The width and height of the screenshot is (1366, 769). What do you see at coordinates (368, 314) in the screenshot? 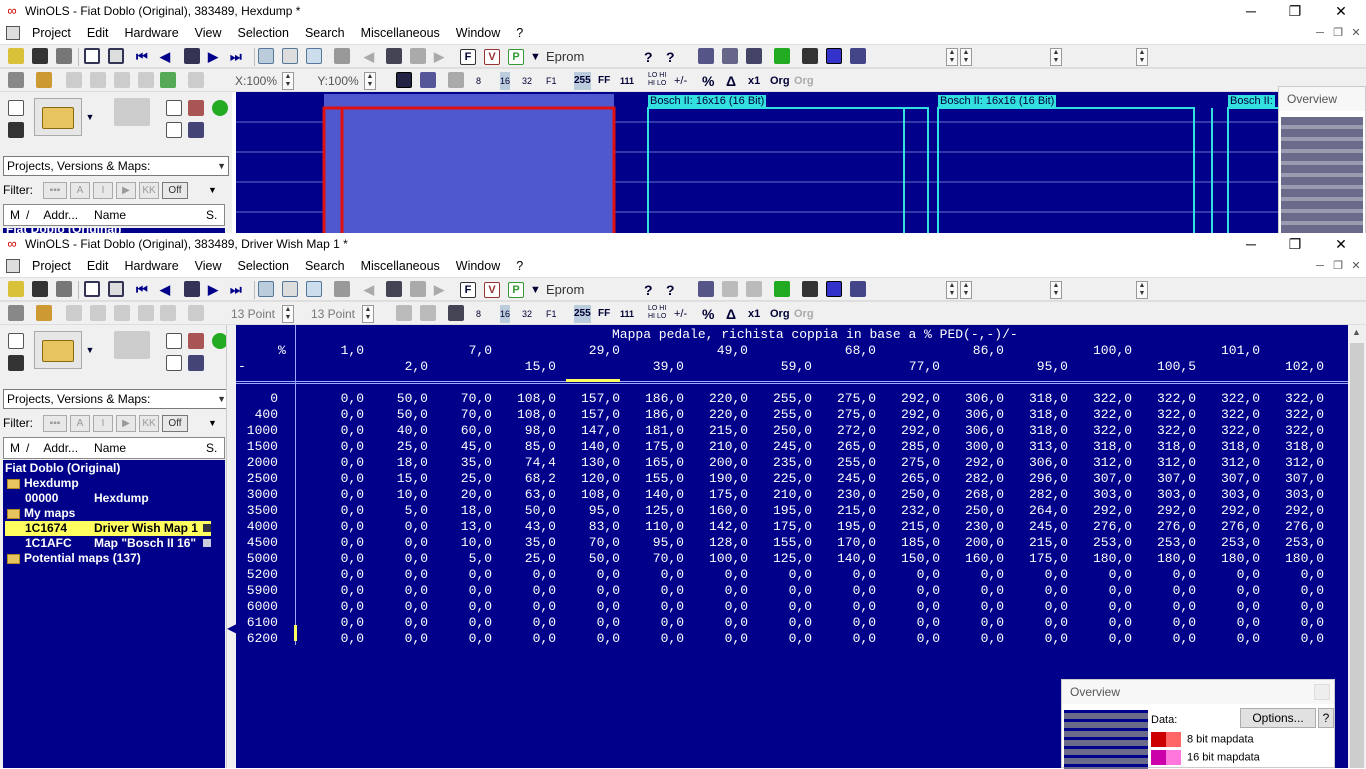
I see `font-b-spin: ▲ ▼` at bounding box center [368, 314].